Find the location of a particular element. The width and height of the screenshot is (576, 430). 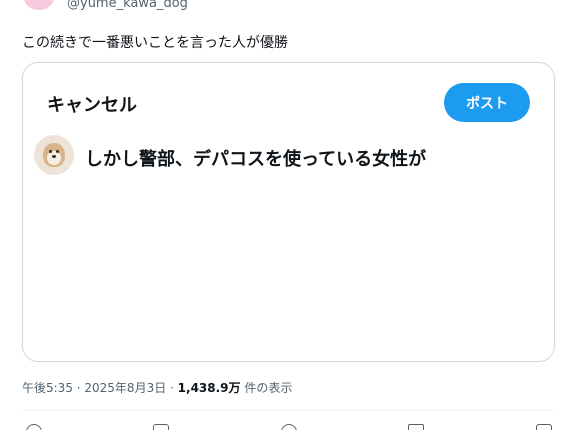

share-icon is located at coordinates (544, 427).